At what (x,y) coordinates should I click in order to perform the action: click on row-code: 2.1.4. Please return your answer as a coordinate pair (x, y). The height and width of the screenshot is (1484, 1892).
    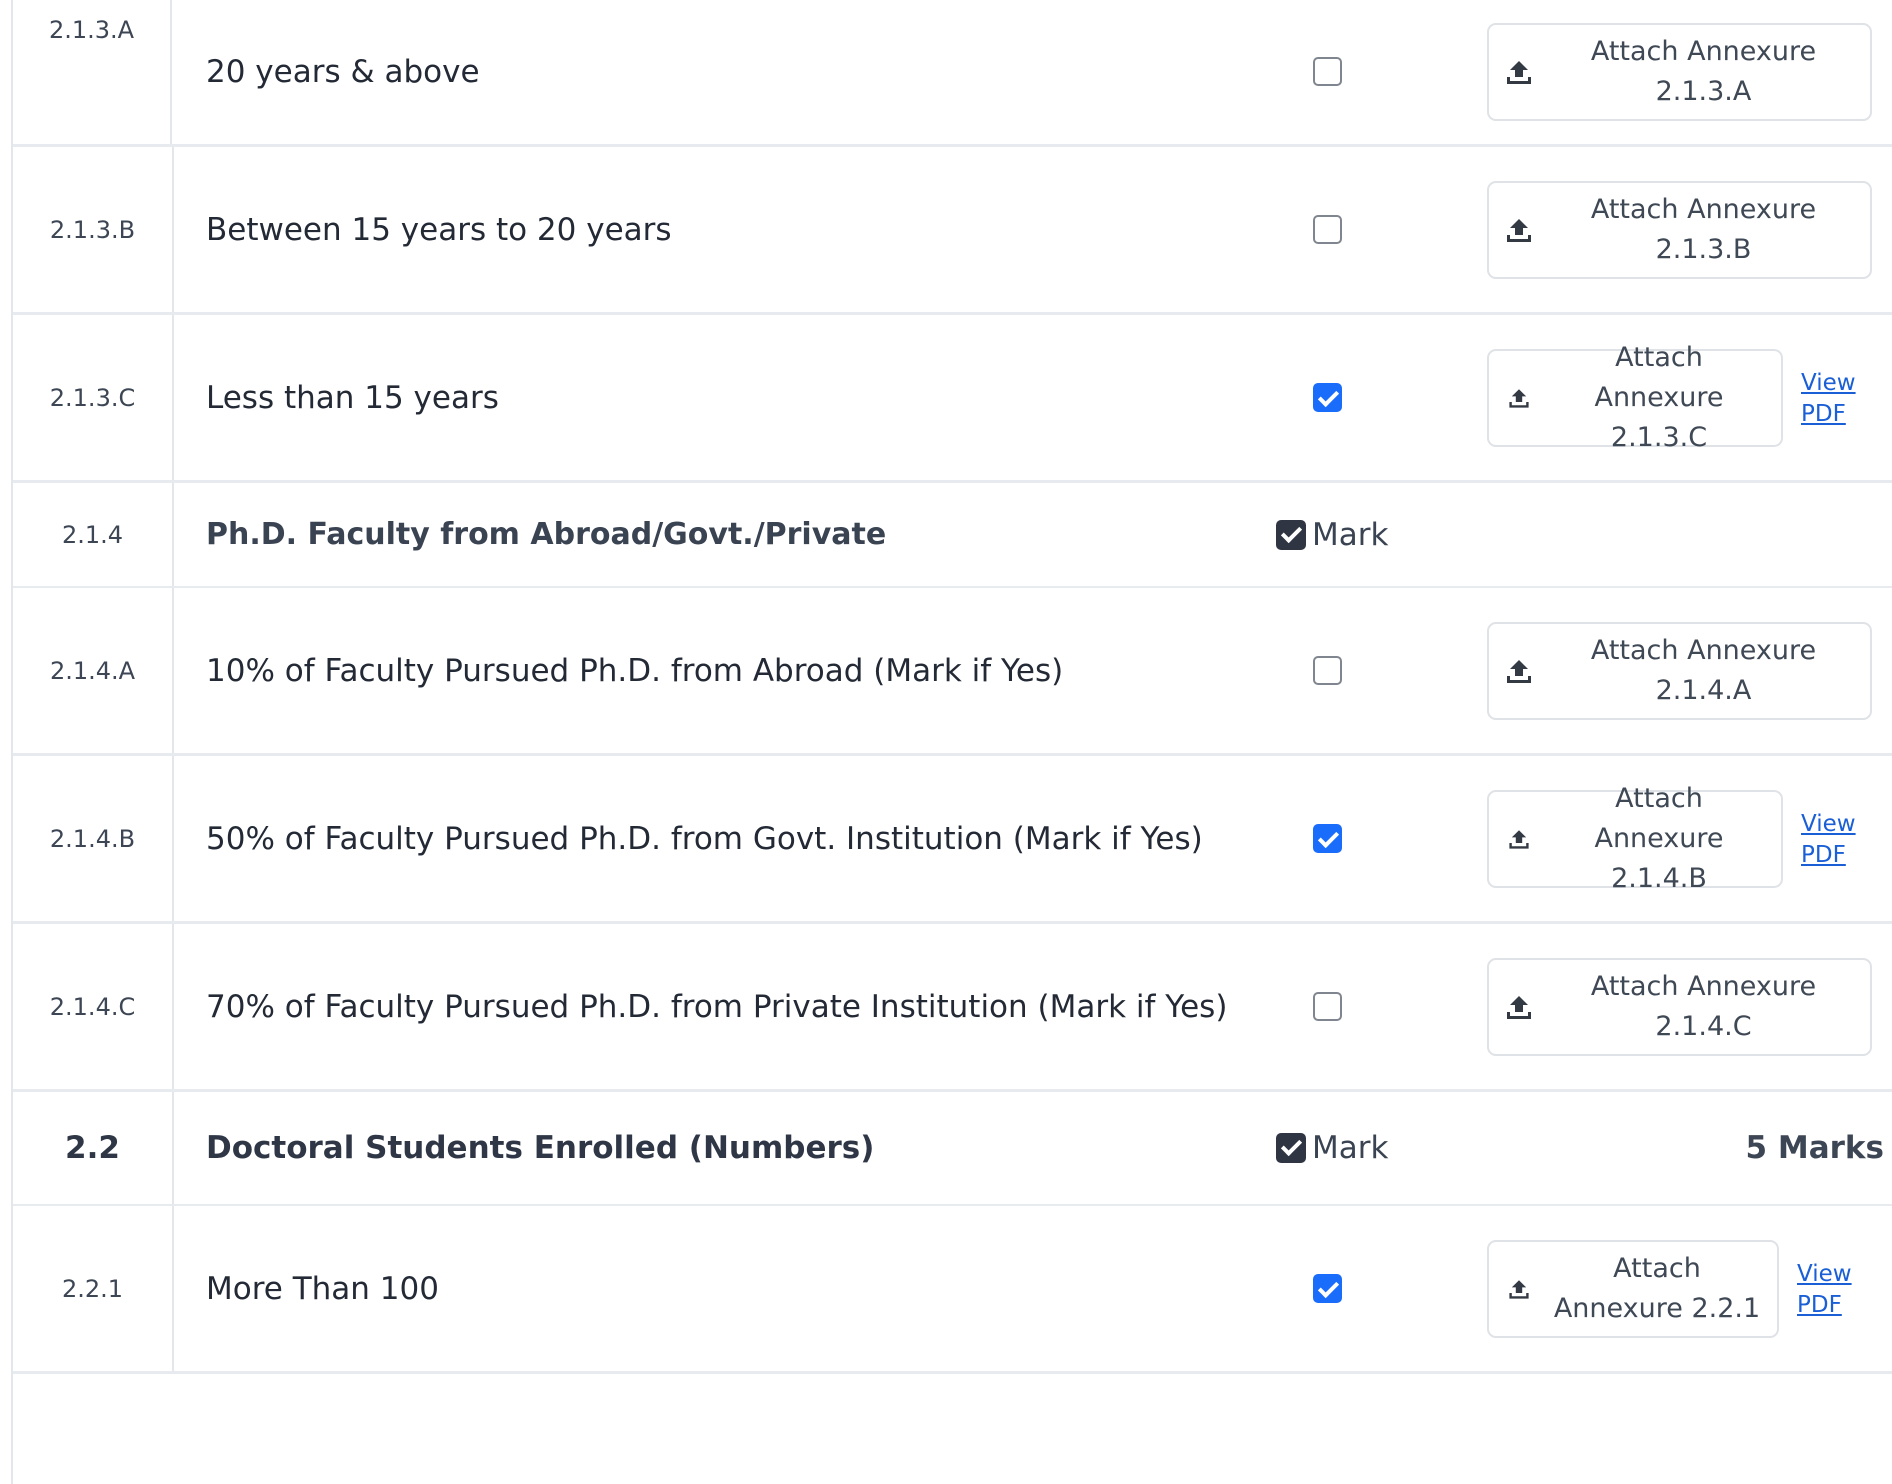
    Looking at the image, I should click on (93, 534).